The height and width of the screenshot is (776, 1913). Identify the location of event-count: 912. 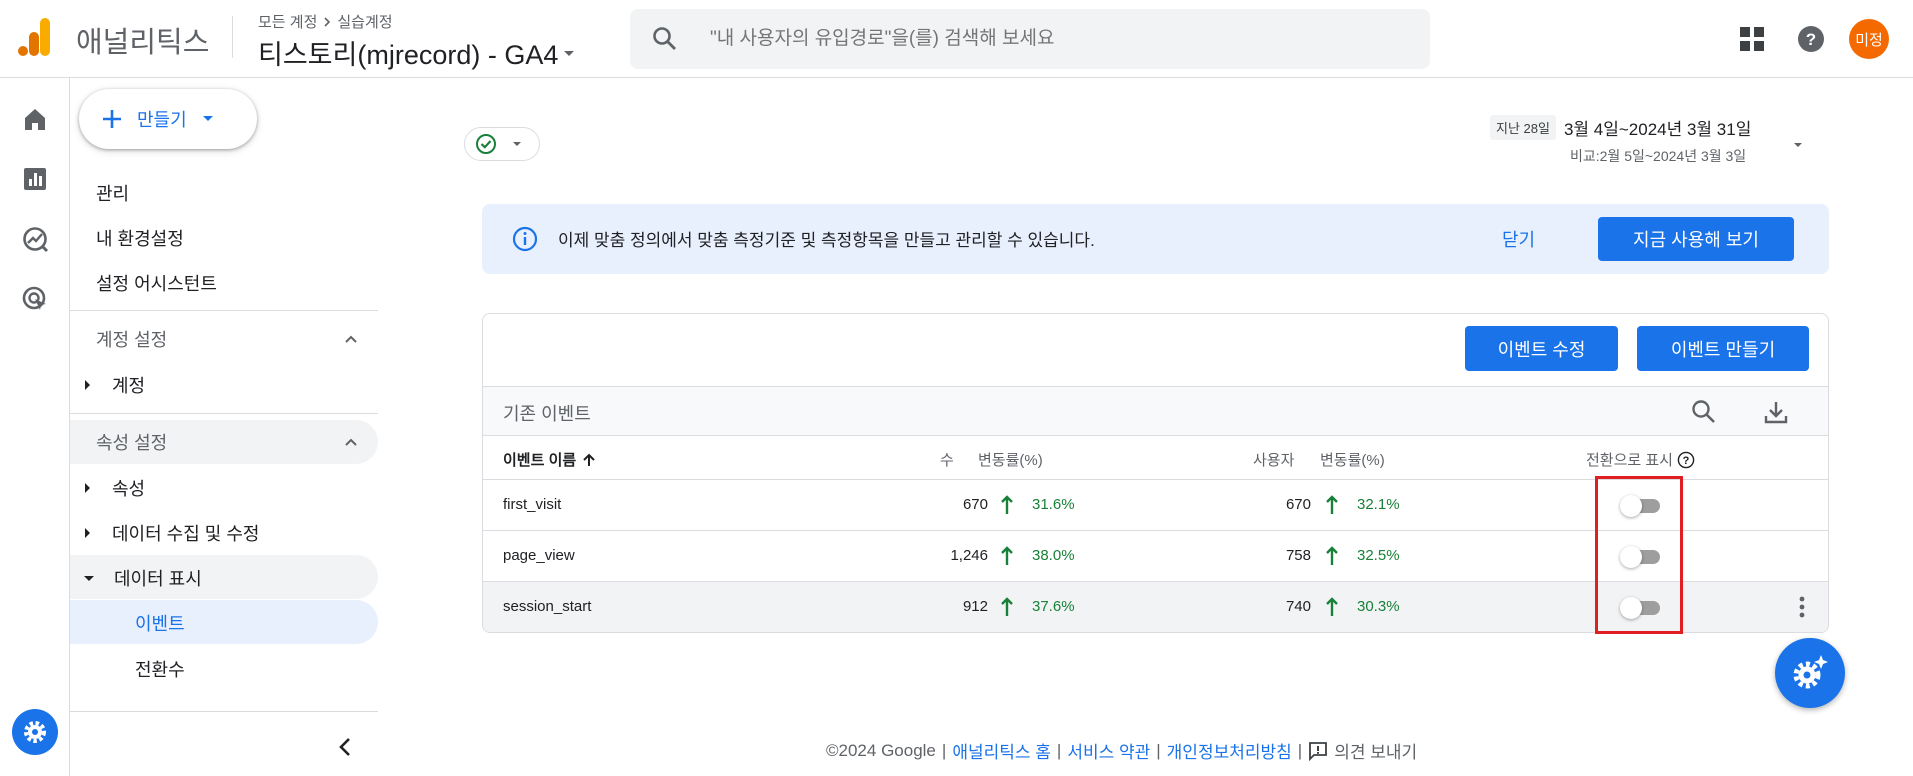
(975, 606).